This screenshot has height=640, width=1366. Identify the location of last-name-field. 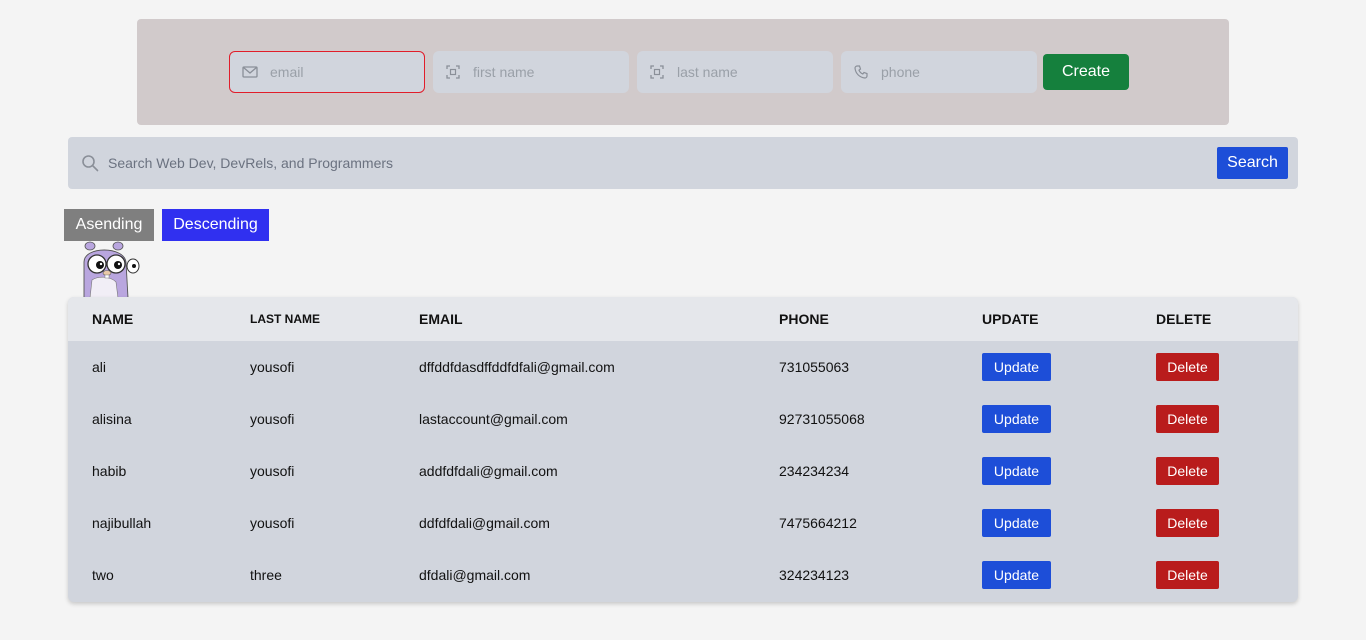
(735, 72).